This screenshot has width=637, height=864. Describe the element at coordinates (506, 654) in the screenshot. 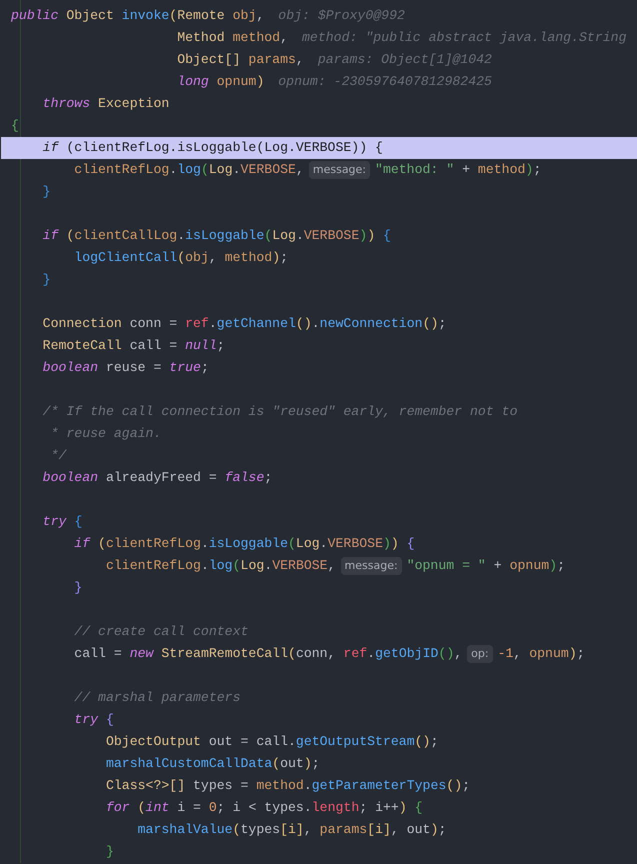

I see `code-token: -1` at that location.